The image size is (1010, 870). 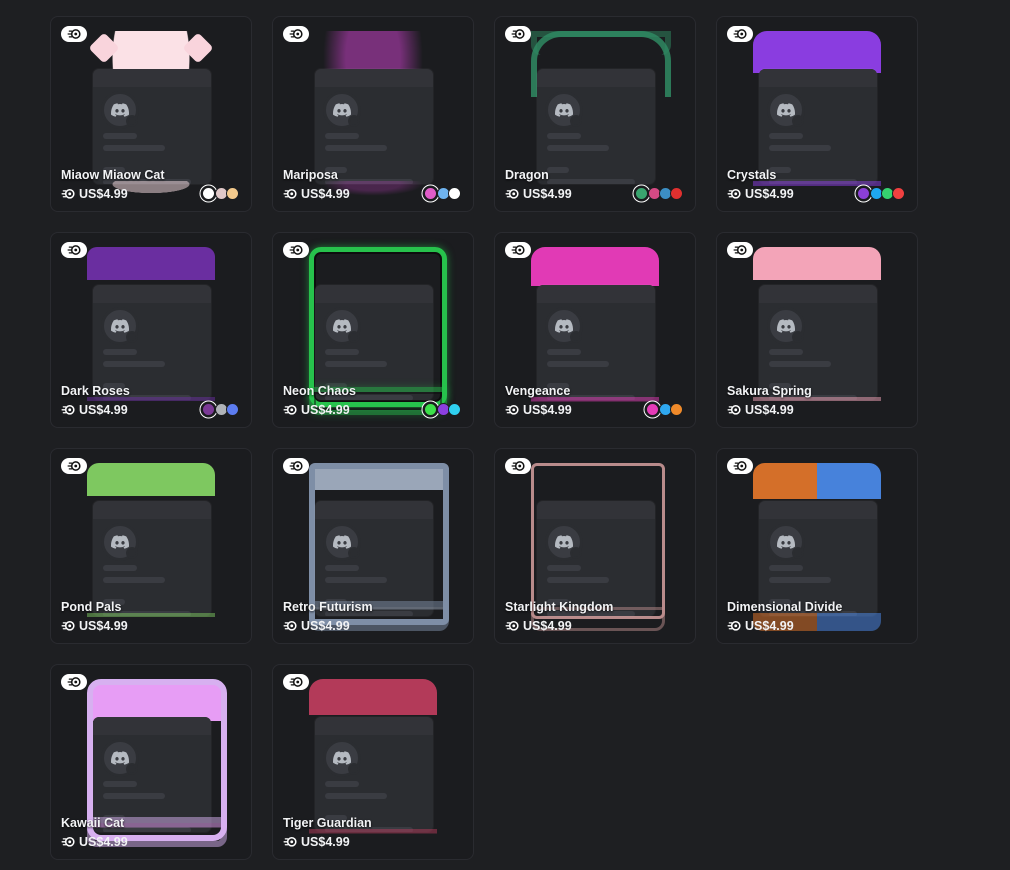 I want to click on product-card: Mariposa US$4.99, so click(x=373, y=114).